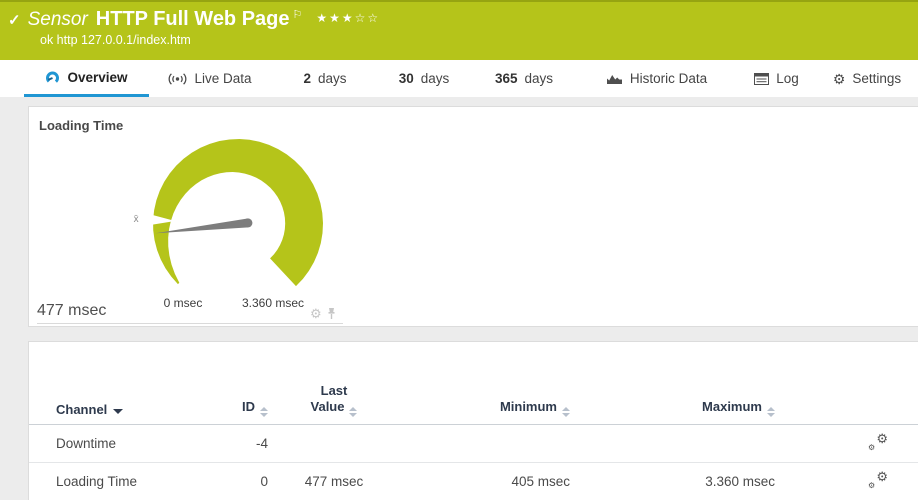  What do you see at coordinates (334, 481) in the screenshot?
I see `cell-last-value: 477 msec` at bounding box center [334, 481].